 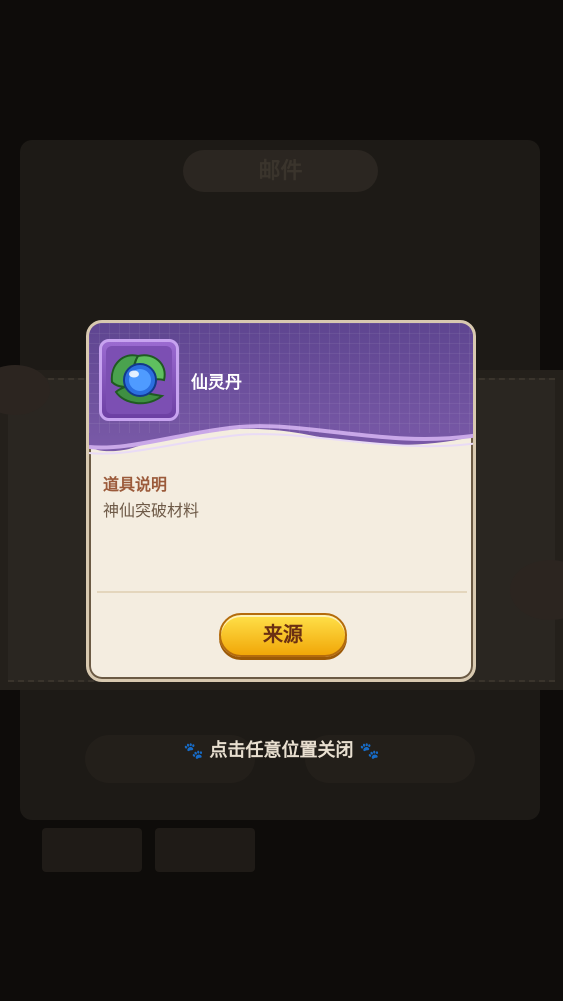 I want to click on popup-header: 仙灵丹, so click(x=281, y=393).